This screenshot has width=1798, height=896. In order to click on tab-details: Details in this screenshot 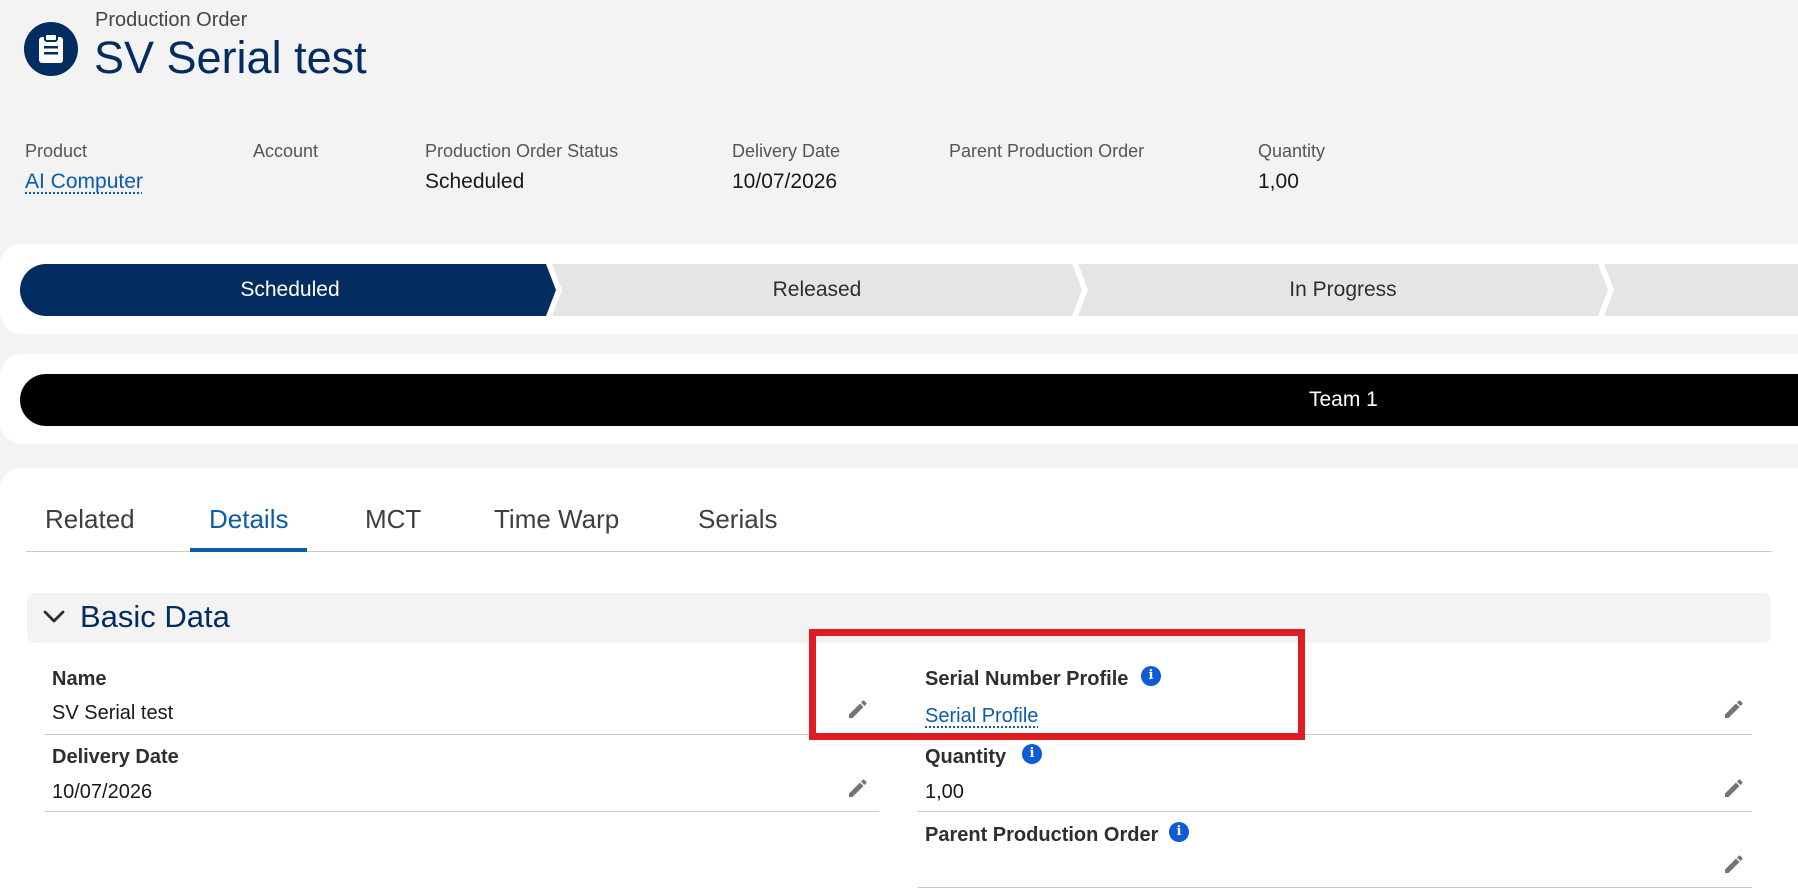, I will do `click(249, 528)`.